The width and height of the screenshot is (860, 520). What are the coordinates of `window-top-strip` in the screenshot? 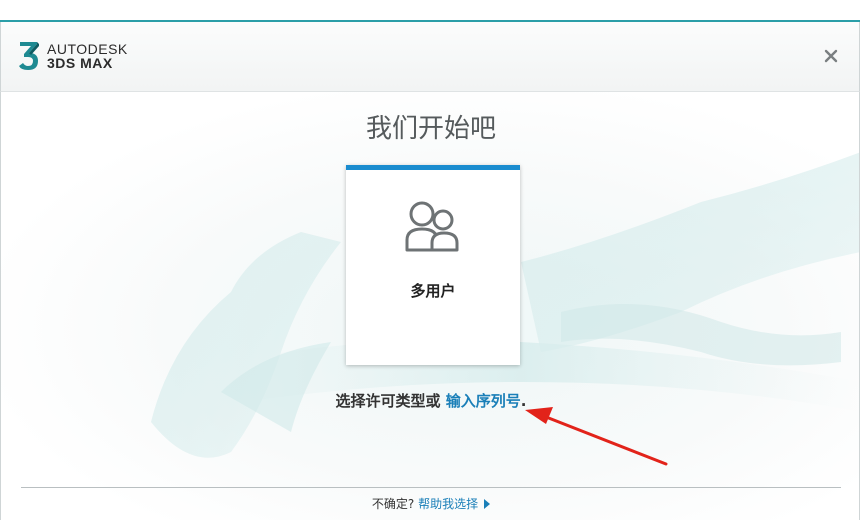 It's located at (430, 10).